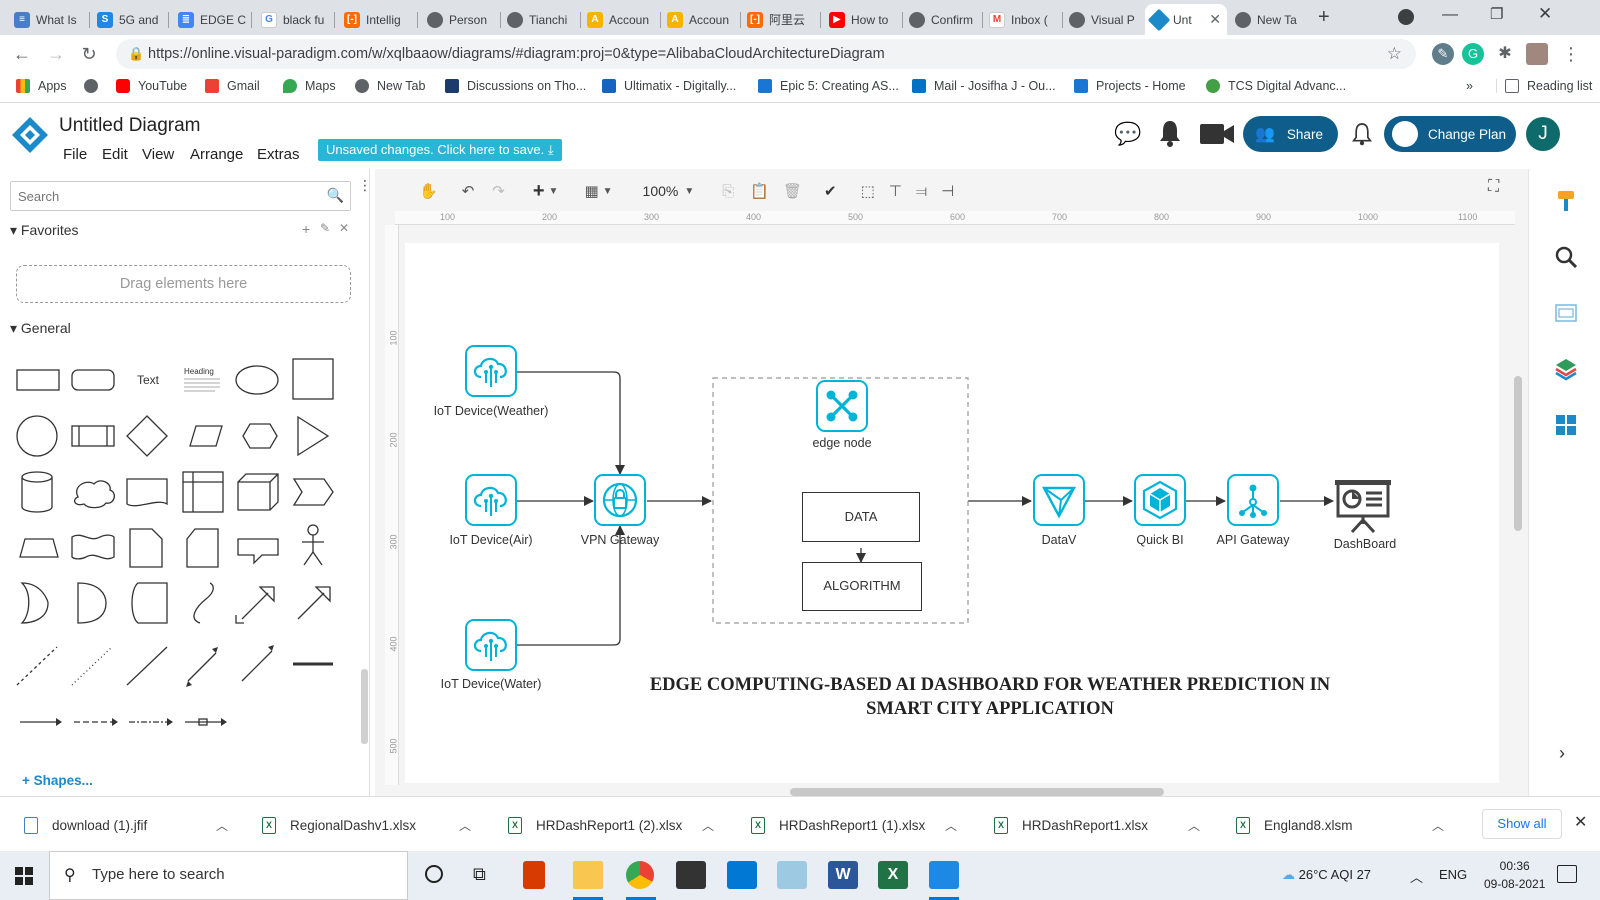  What do you see at coordinates (1567, 874) in the screenshot?
I see `notifications-icon` at bounding box center [1567, 874].